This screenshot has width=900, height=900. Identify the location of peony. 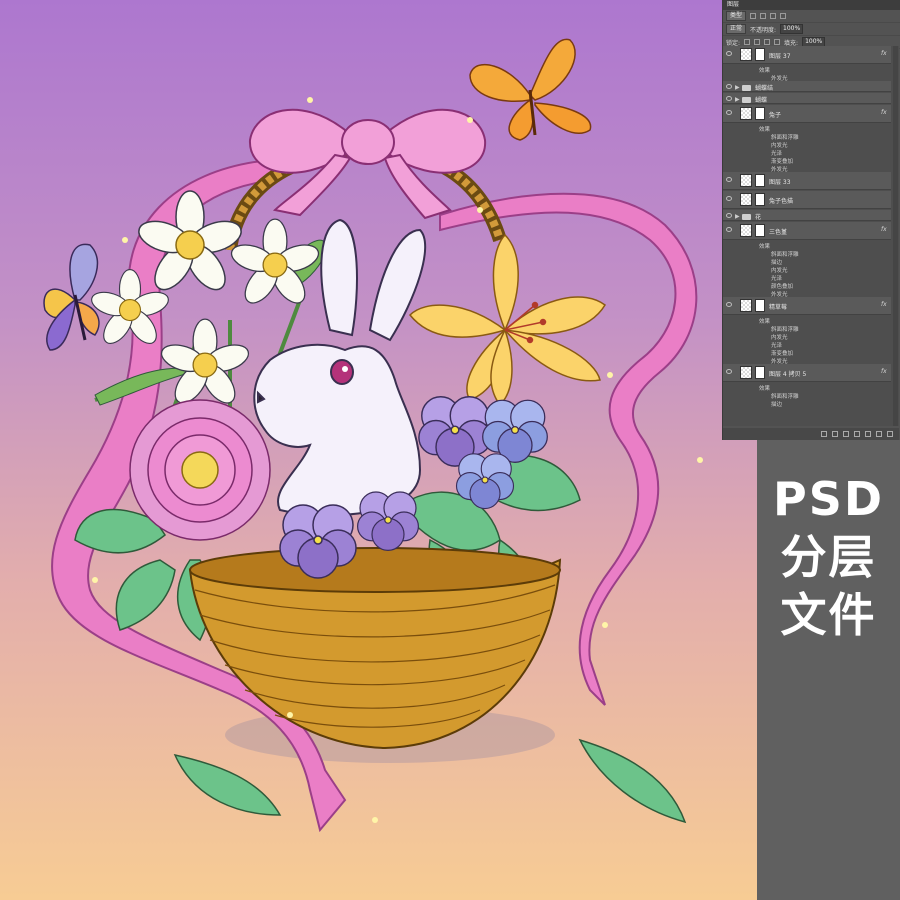
(200, 470).